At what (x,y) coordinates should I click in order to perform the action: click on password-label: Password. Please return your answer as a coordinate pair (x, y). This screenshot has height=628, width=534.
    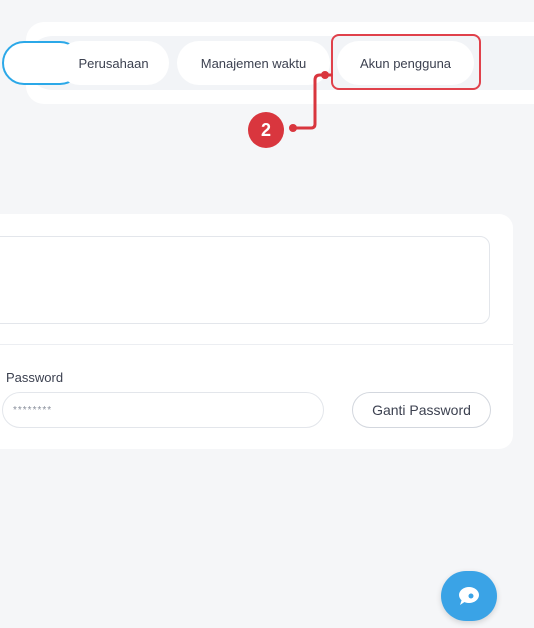
    Looking at the image, I should click on (35, 377).